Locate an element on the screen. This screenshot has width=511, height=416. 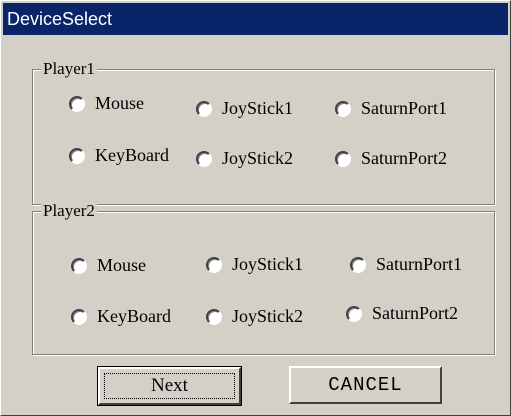
cancel-button: CANCEL is located at coordinates (365, 385).